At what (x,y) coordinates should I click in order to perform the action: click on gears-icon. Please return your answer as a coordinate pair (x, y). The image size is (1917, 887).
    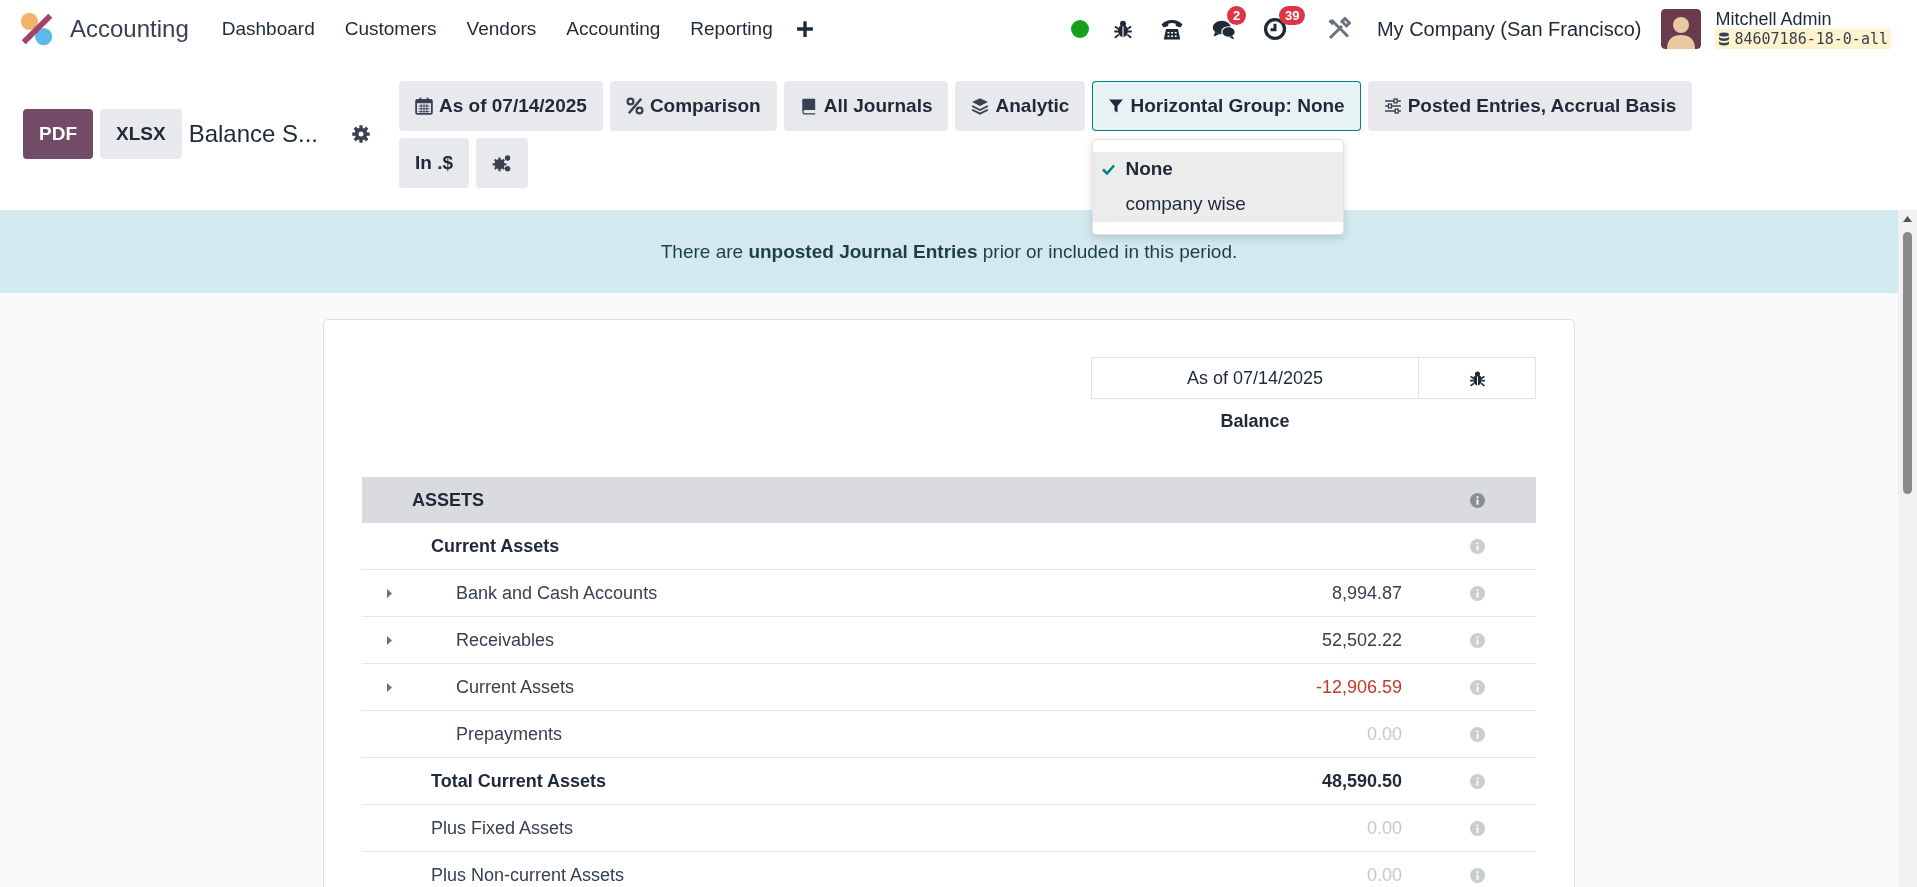
    Looking at the image, I should click on (502, 162).